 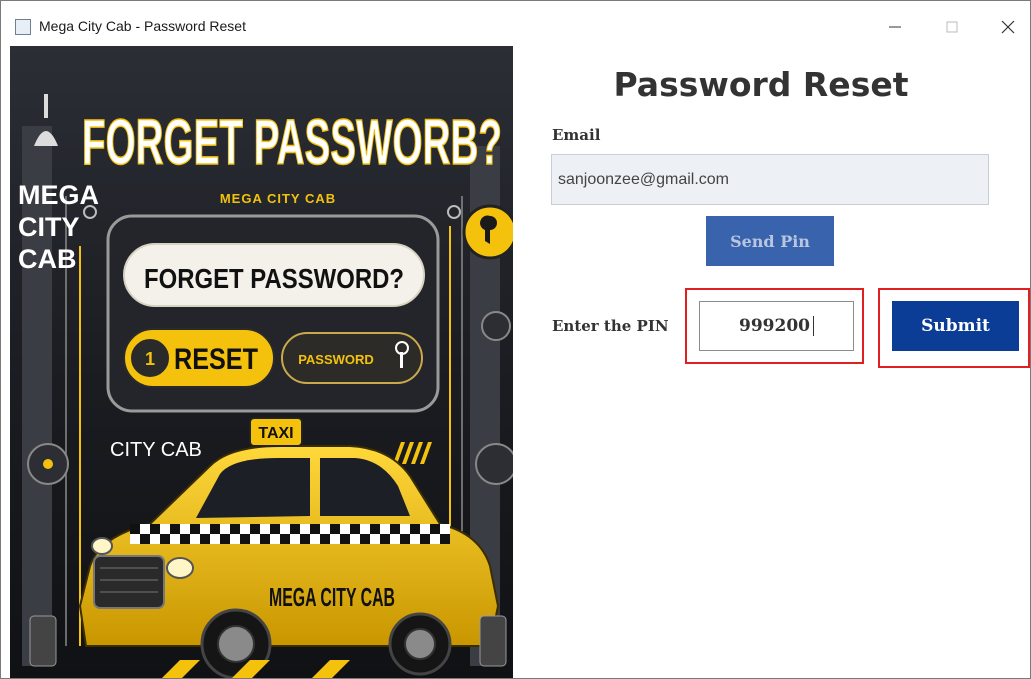 What do you see at coordinates (292, 142) in the screenshot?
I see `hero-headline: FORGET PASSWORB?` at bounding box center [292, 142].